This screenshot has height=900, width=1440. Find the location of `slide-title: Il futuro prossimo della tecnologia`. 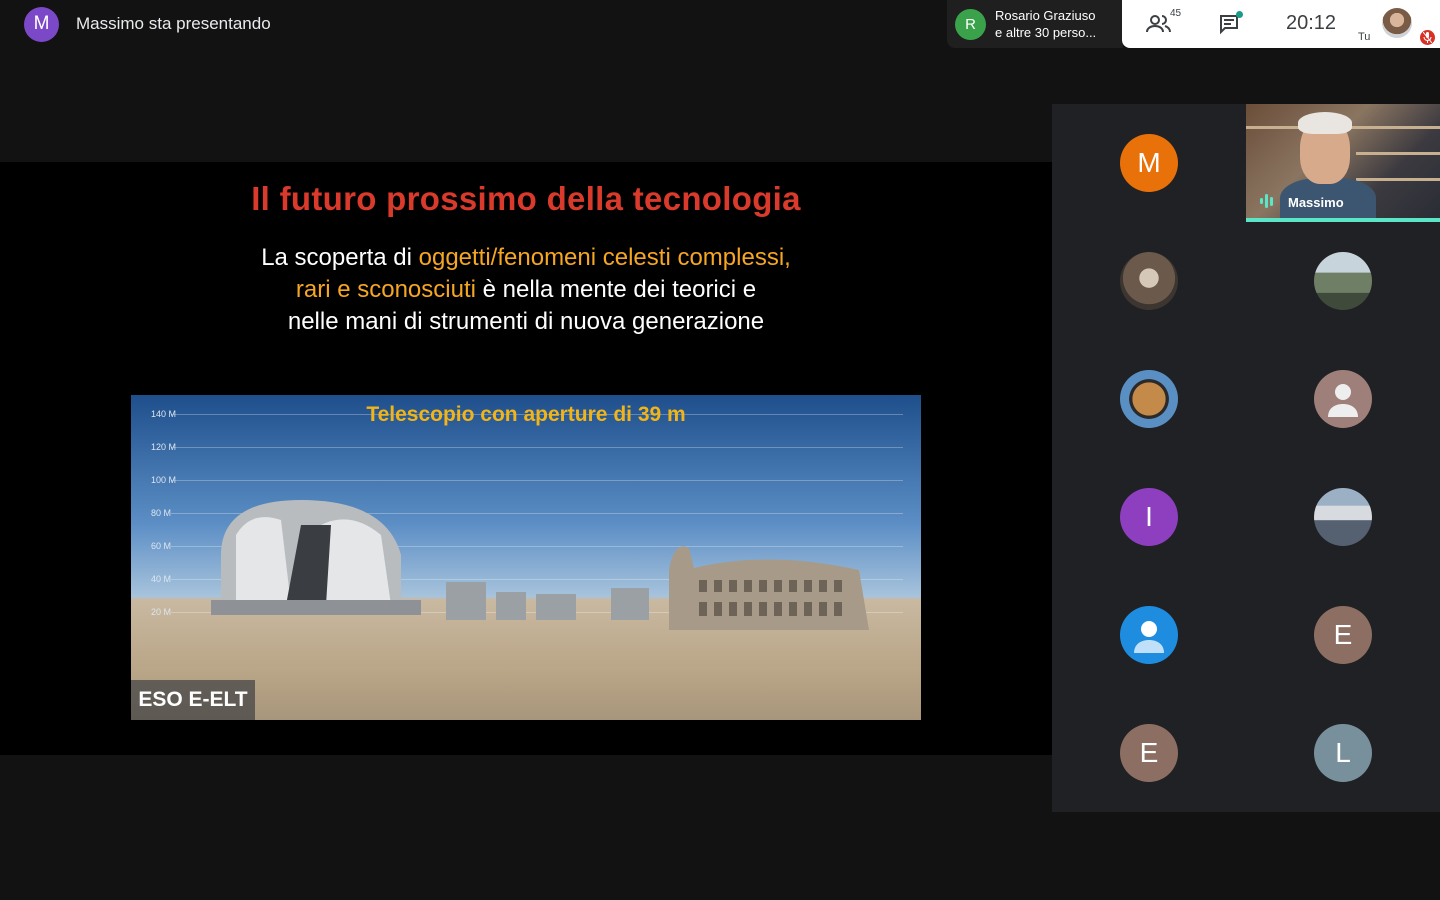

slide-title: Il futuro prossimo della tecnologia is located at coordinates (526, 198).